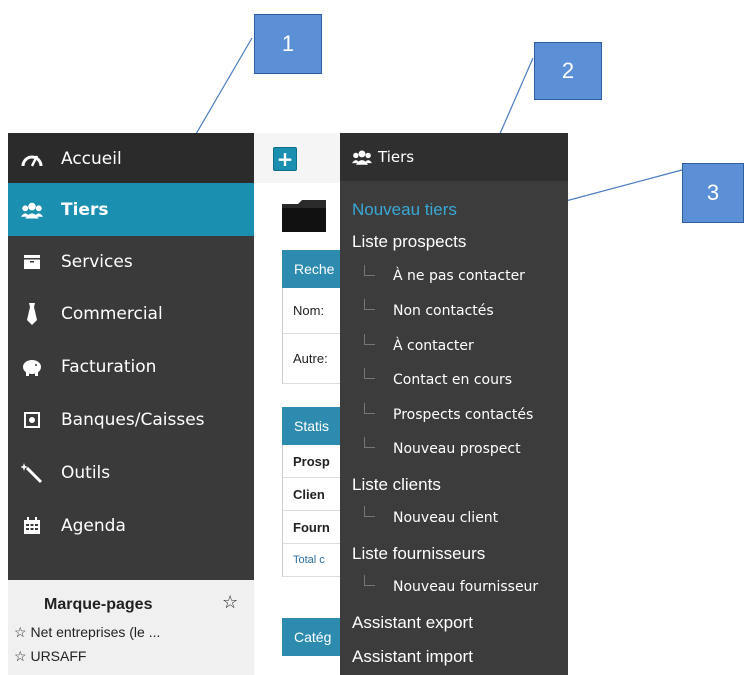 This screenshot has height=675, width=744. What do you see at coordinates (412, 657) in the screenshot?
I see `menu-item-import-assistant: Assistant import` at bounding box center [412, 657].